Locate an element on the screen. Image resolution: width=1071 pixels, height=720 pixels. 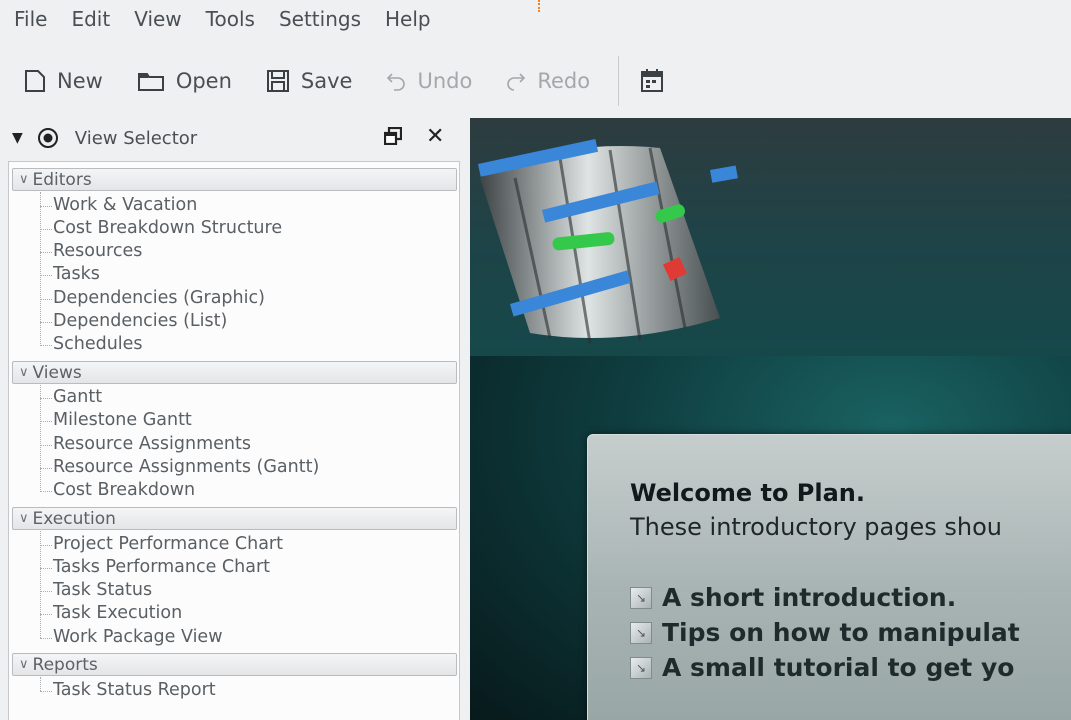
intro-link-label: A short introduction. is located at coordinates (809, 597).